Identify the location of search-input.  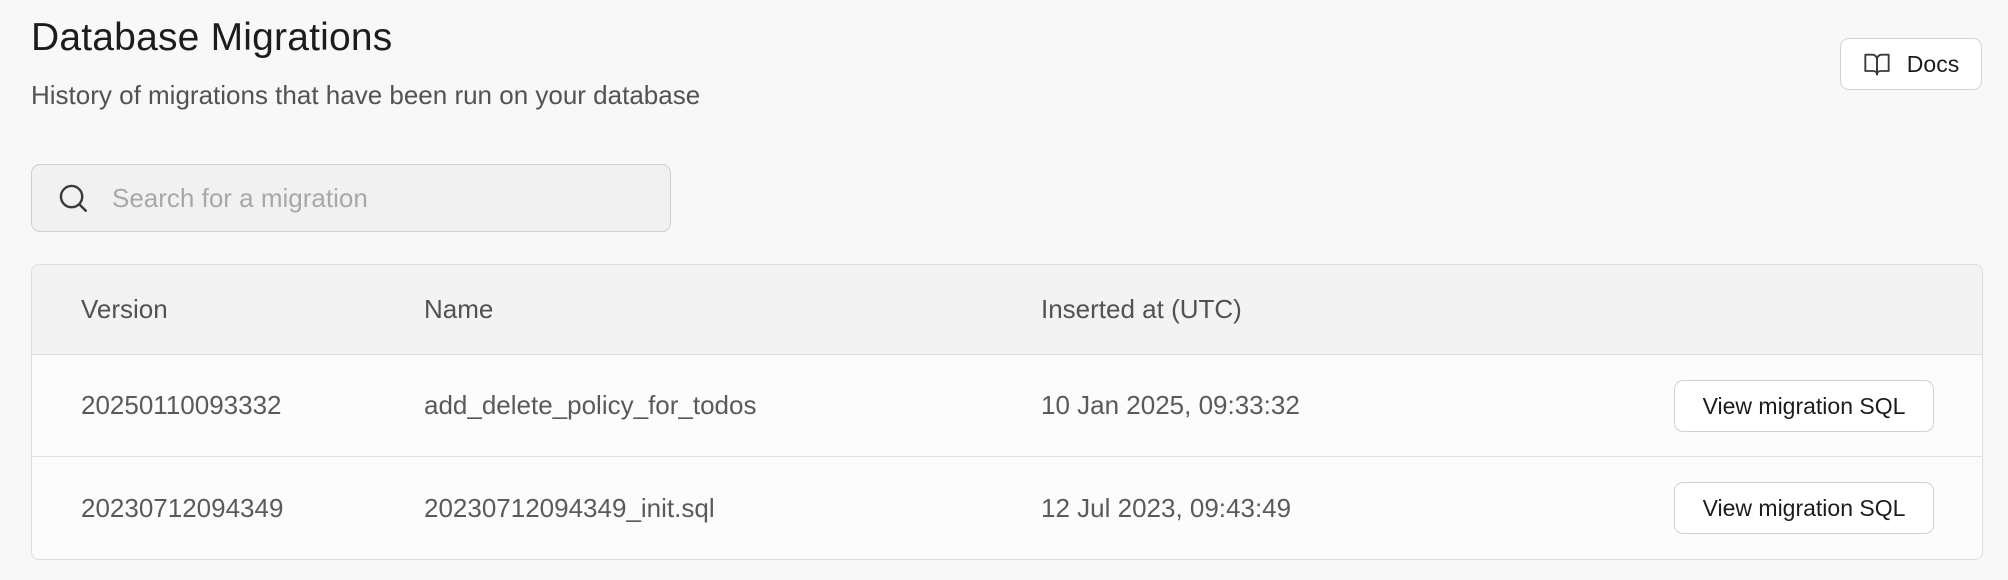
(372, 198).